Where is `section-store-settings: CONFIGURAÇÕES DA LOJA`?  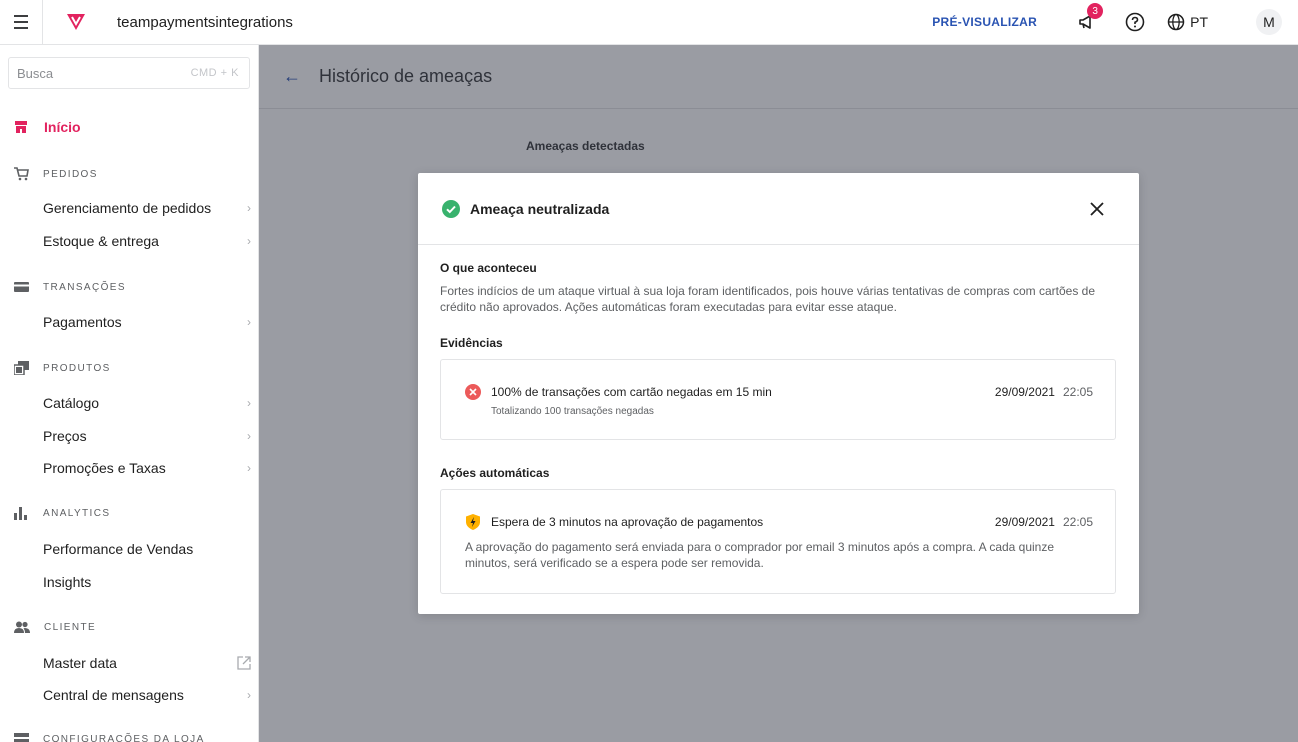
section-store-settings: CONFIGURAÇÕES DA LOJA is located at coordinates (109, 737).